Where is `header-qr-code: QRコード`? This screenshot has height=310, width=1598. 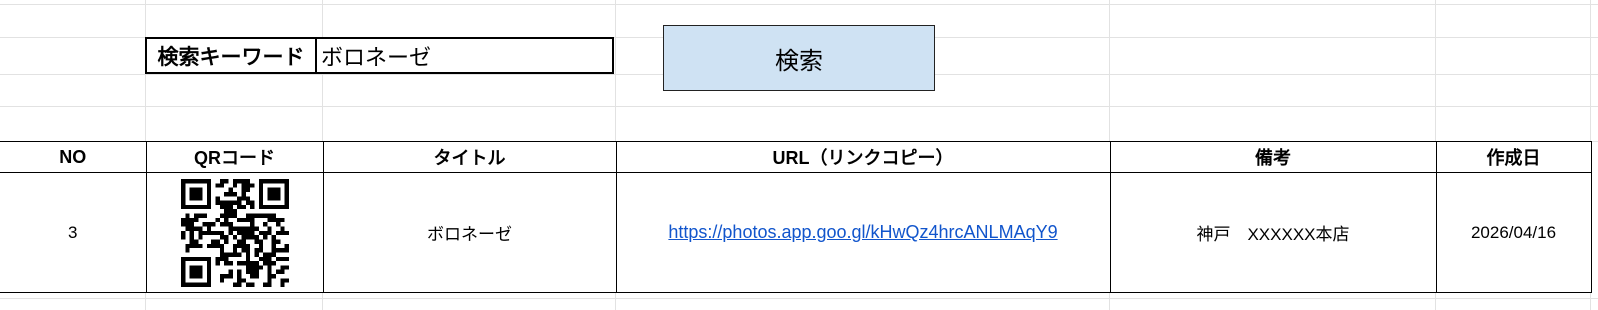 header-qr-code: QRコード is located at coordinates (234, 157).